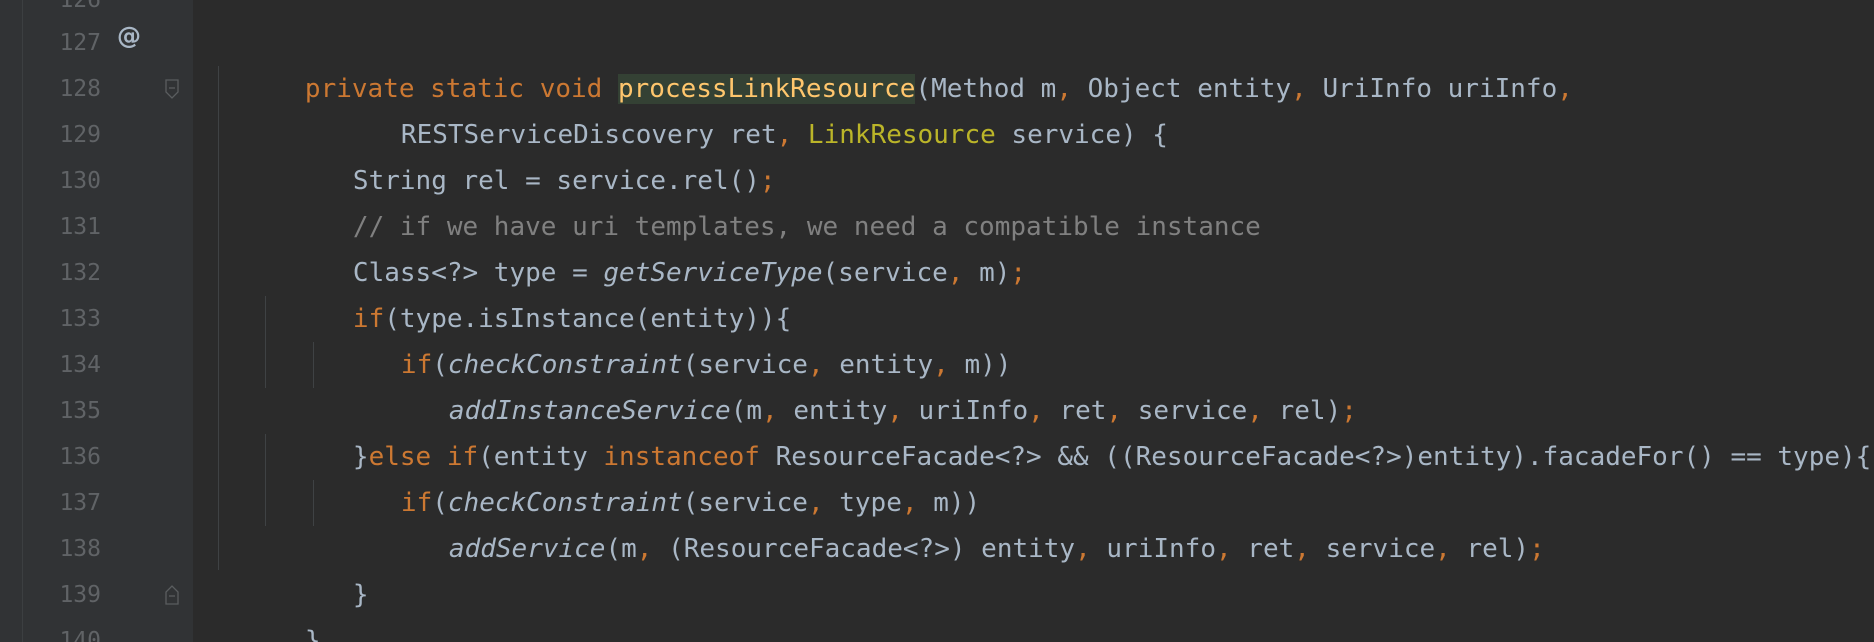 The width and height of the screenshot is (1874, 642). Describe the element at coordinates (527, 549) in the screenshot. I see `code-token: addService` at that location.